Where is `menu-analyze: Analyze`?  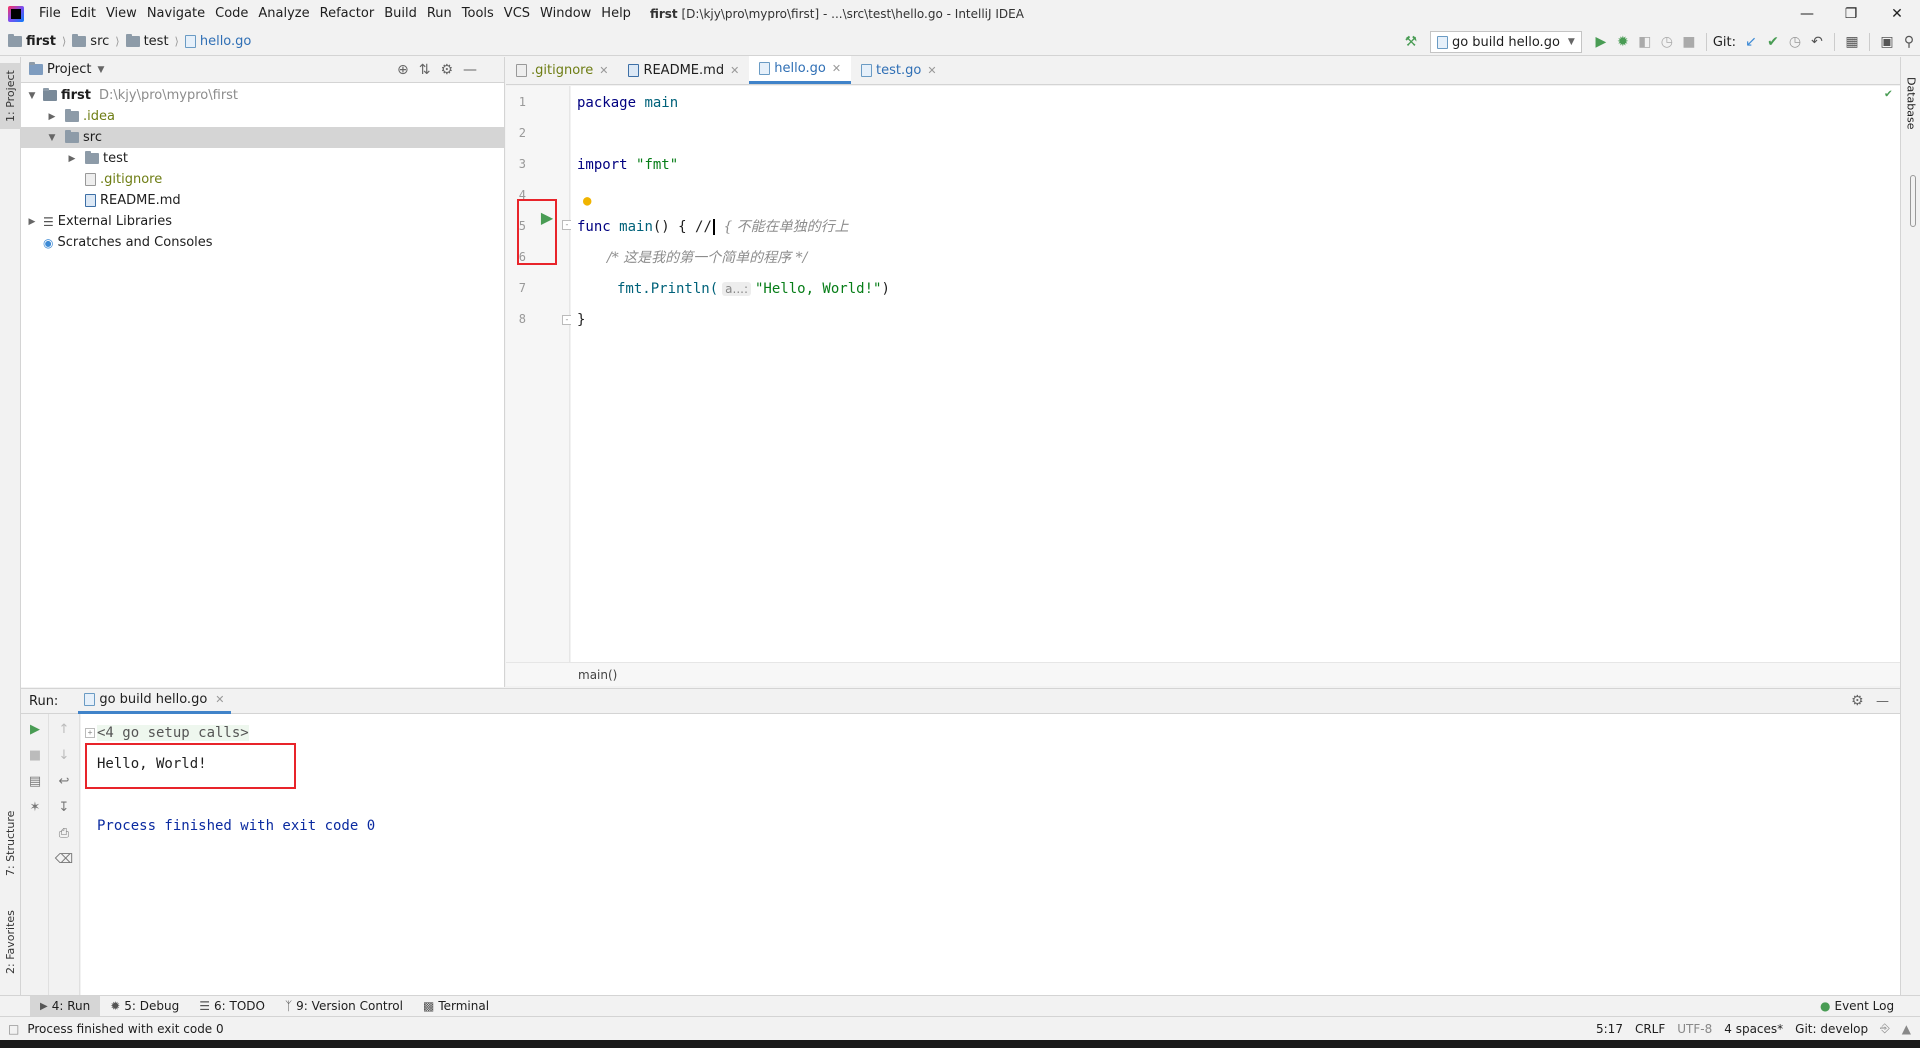 menu-analyze: Analyze is located at coordinates (283, 14).